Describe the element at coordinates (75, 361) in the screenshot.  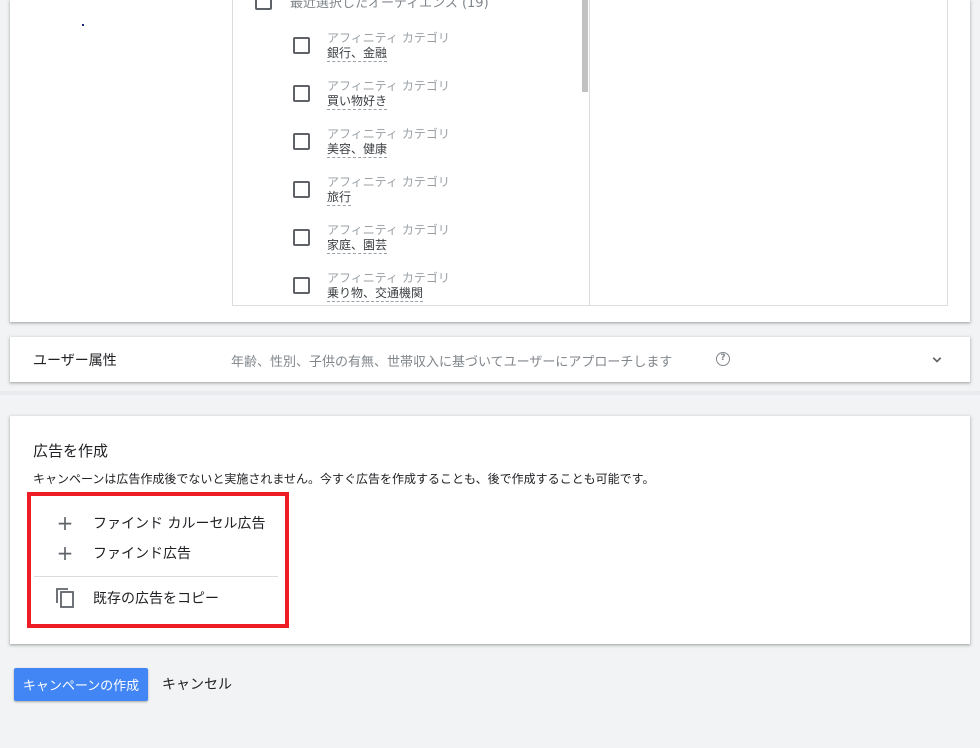
I see `user-attributes-title: ユーザー属性` at that location.